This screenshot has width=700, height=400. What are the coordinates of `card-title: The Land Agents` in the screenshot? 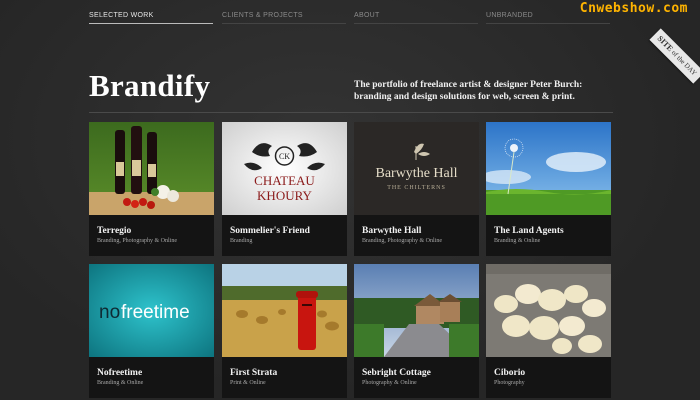 It's located at (529, 231).